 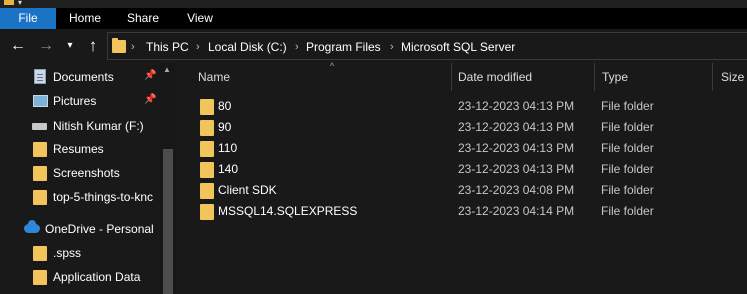 What do you see at coordinates (225, 127) in the screenshot?
I see `file-name: 90` at bounding box center [225, 127].